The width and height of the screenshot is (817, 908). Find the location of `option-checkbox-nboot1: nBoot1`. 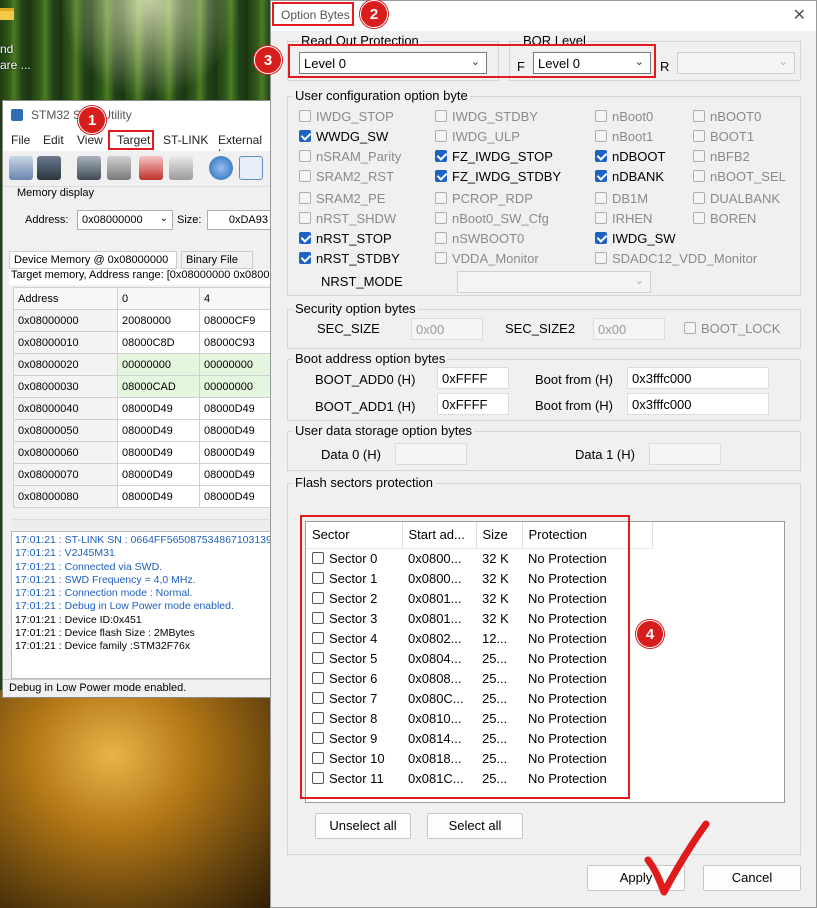

option-checkbox-nboot1: nBoot1 is located at coordinates (624, 136).